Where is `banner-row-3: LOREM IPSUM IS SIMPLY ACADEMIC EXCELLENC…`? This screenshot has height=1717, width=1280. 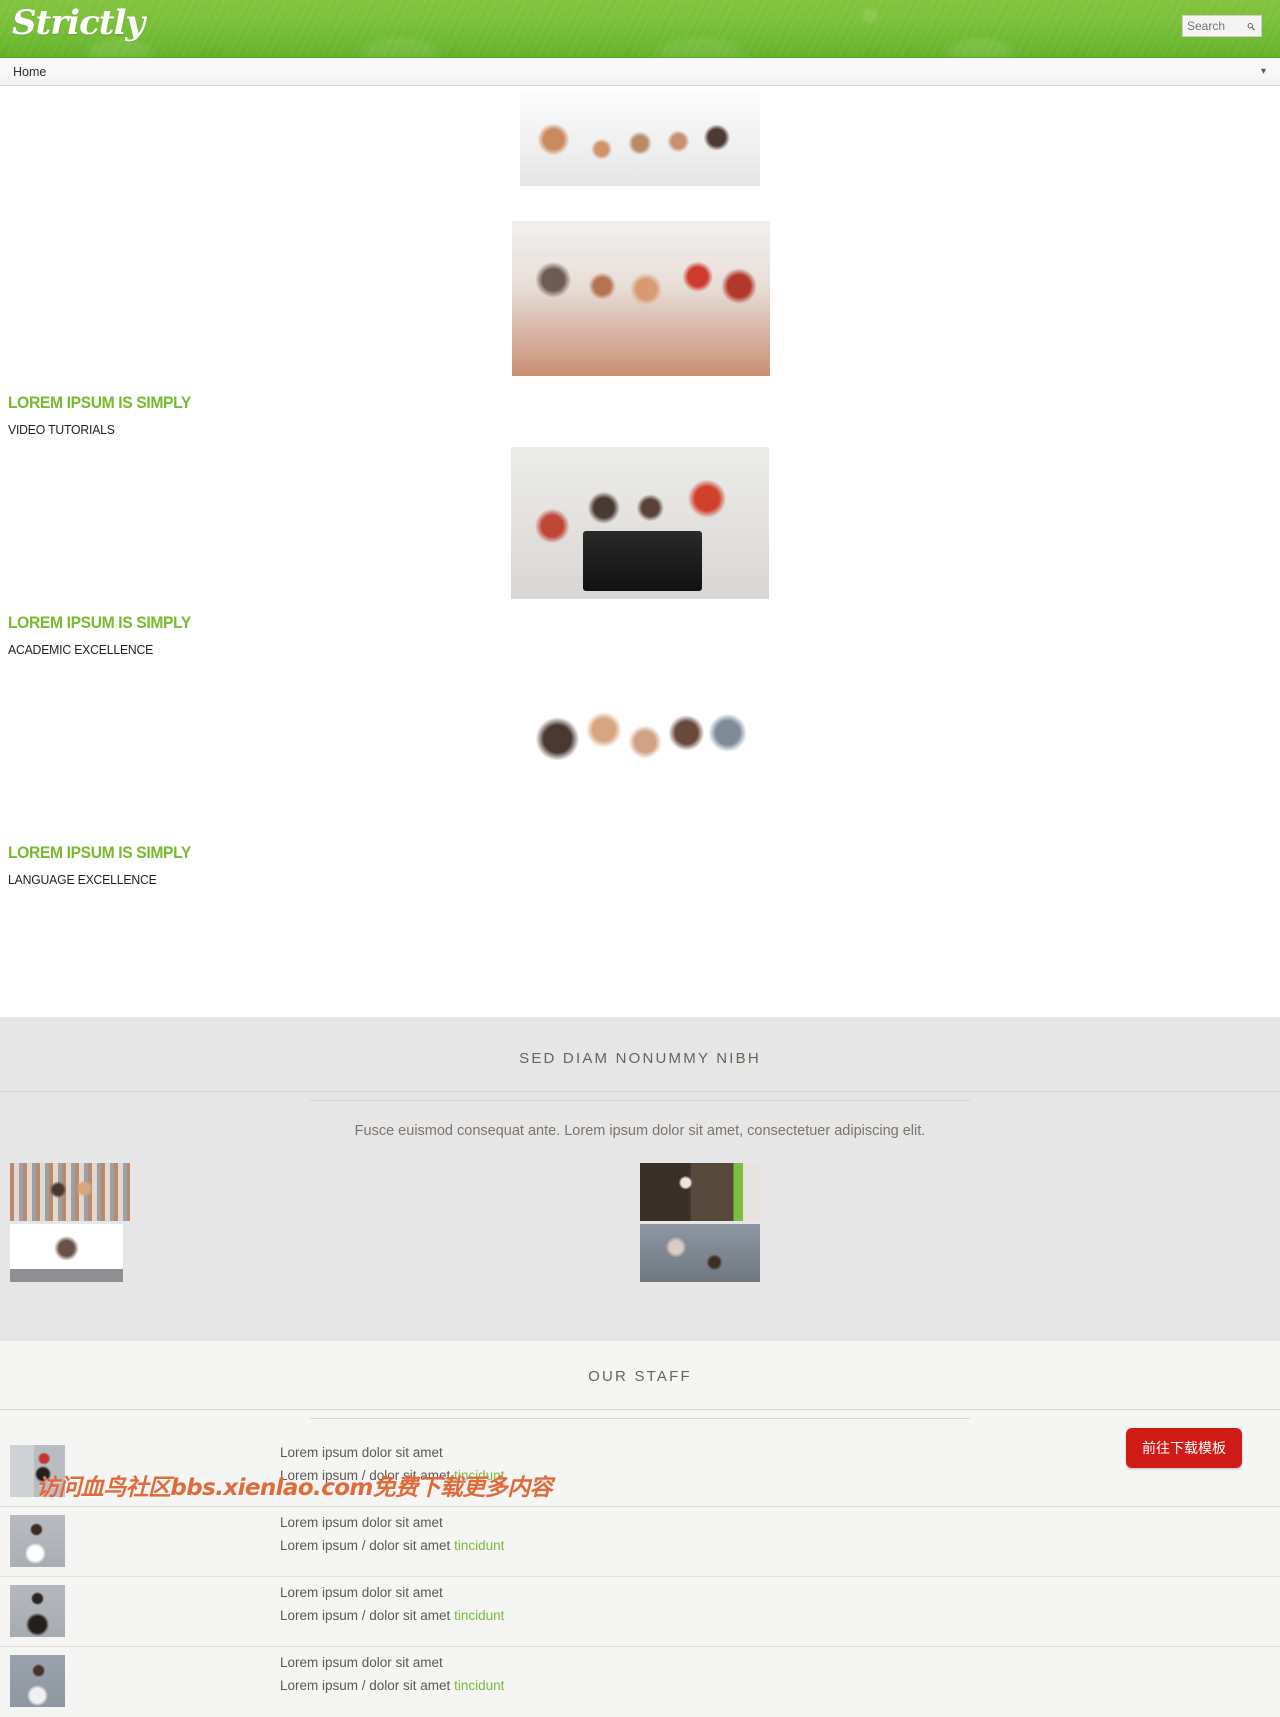
banner-row-3: LOREM IPSUM IS SIMPLY ACADEMIC EXCELLENC… is located at coordinates (640, 554).